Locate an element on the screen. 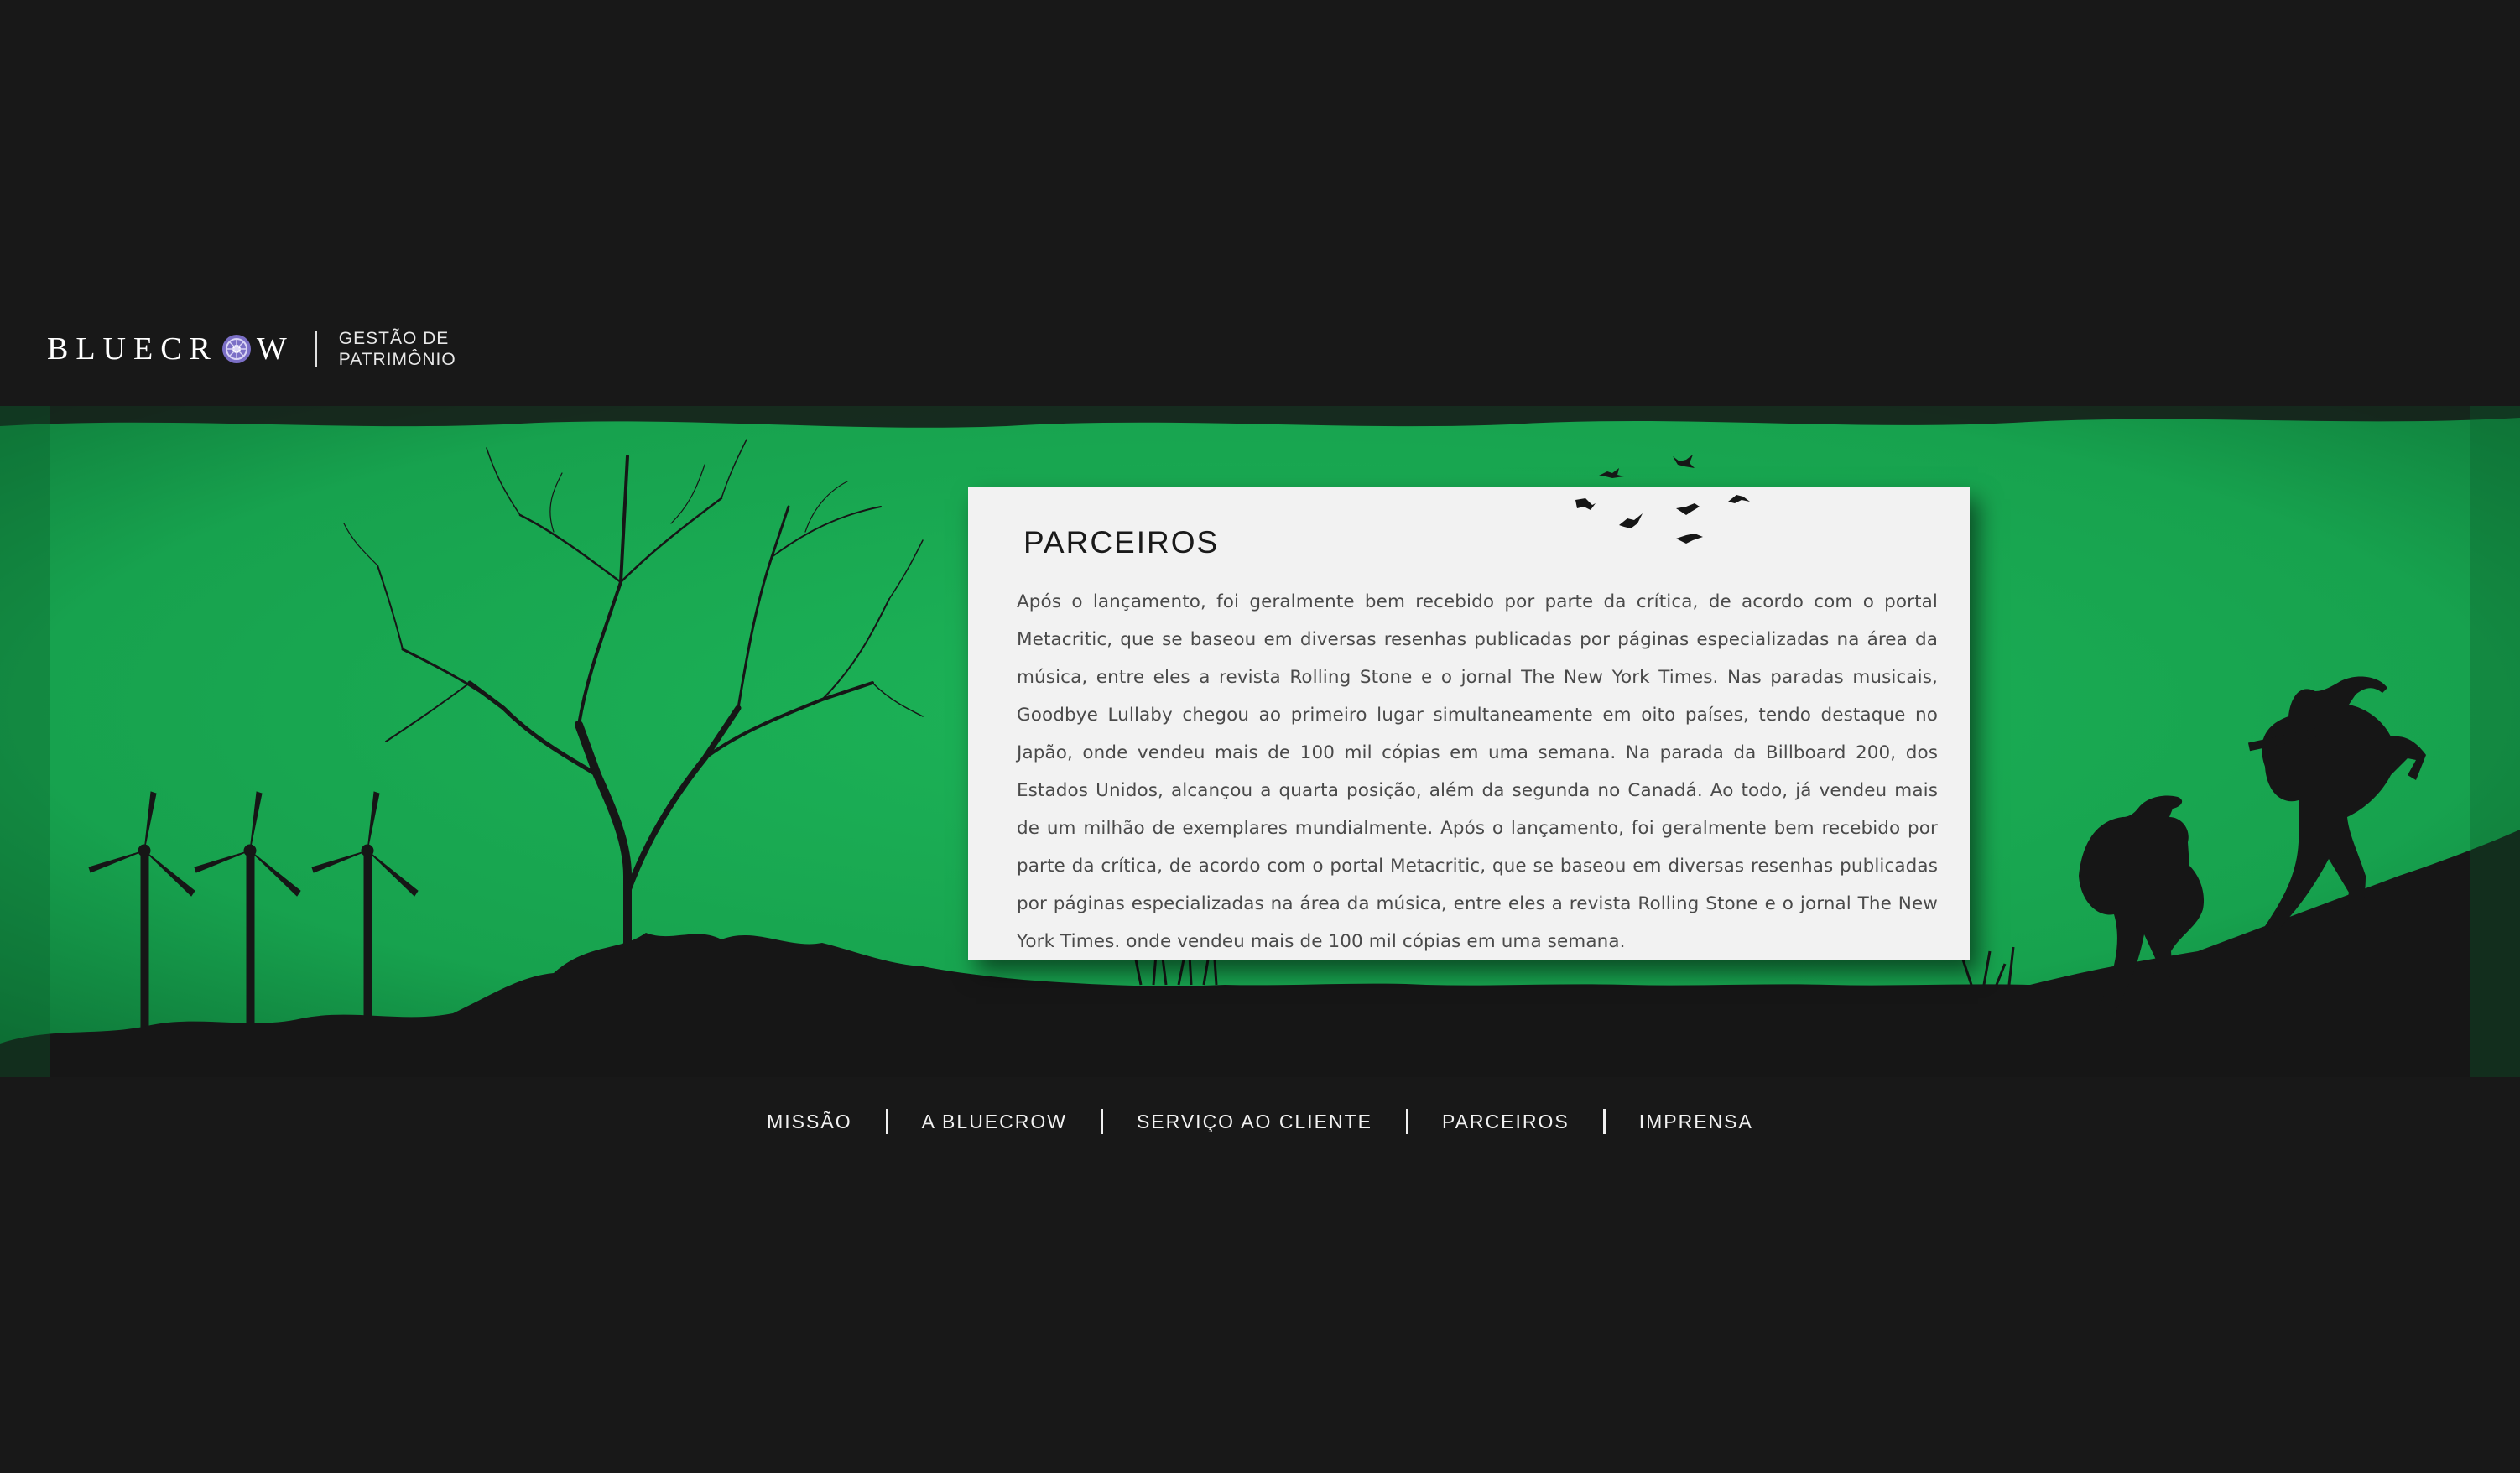 The width and height of the screenshot is (2520, 1473). nav-item-parceiros: PARCEIROS is located at coordinates (1506, 1121).